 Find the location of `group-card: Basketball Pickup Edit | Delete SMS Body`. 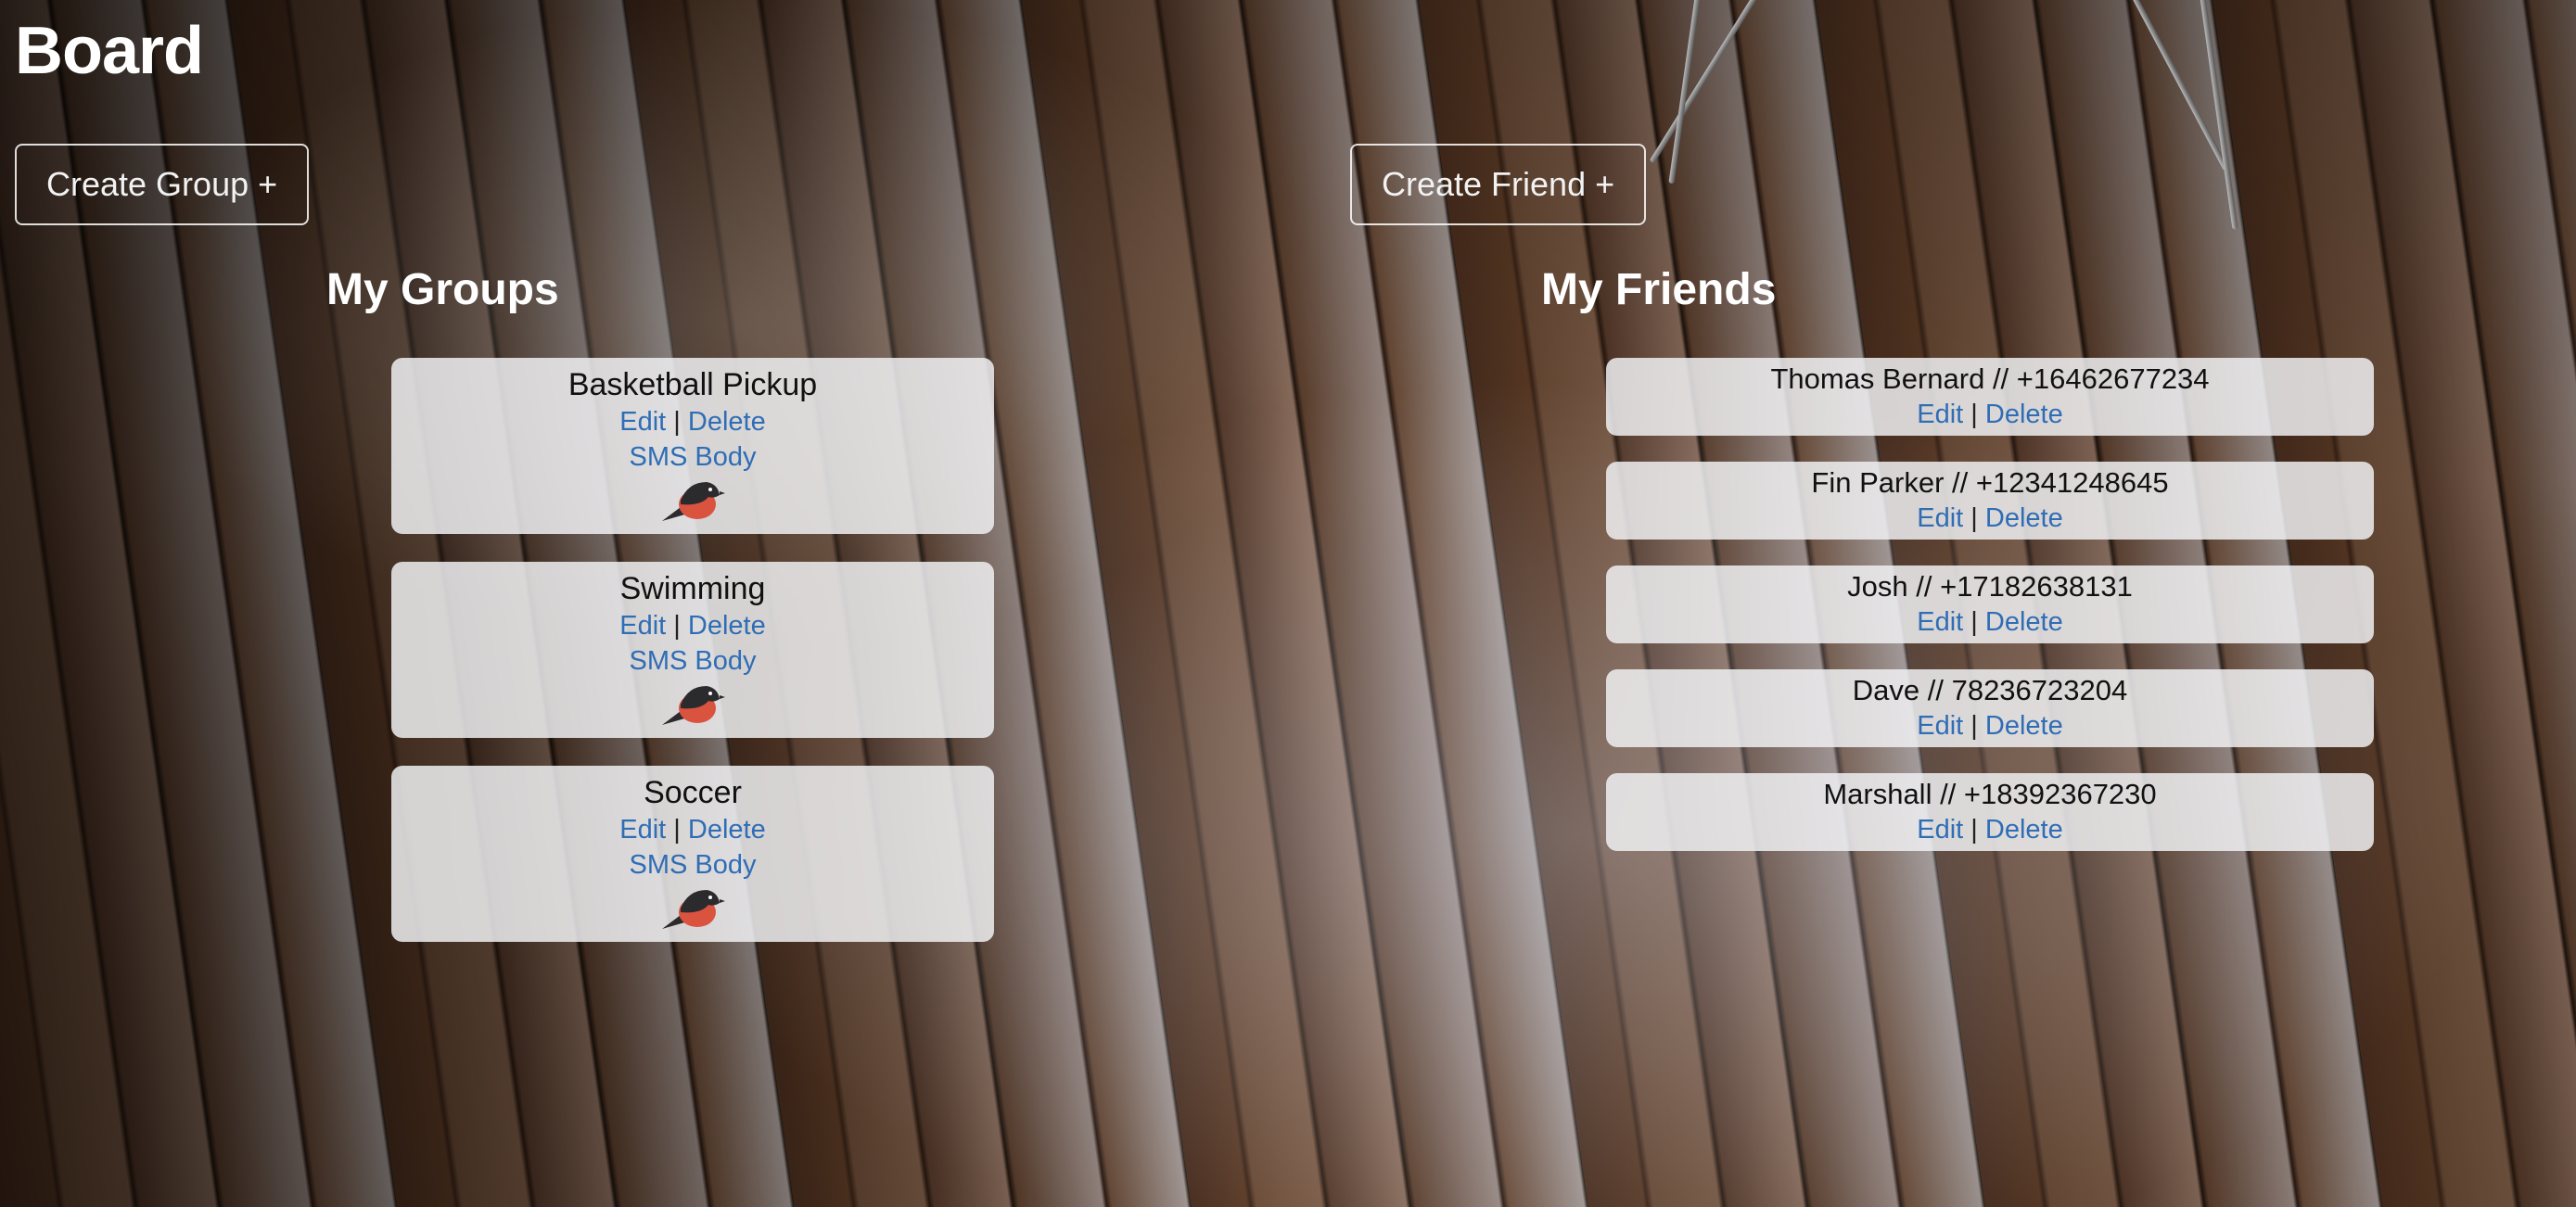

group-card: Basketball Pickup Edit | Delete SMS Body is located at coordinates (692, 446).